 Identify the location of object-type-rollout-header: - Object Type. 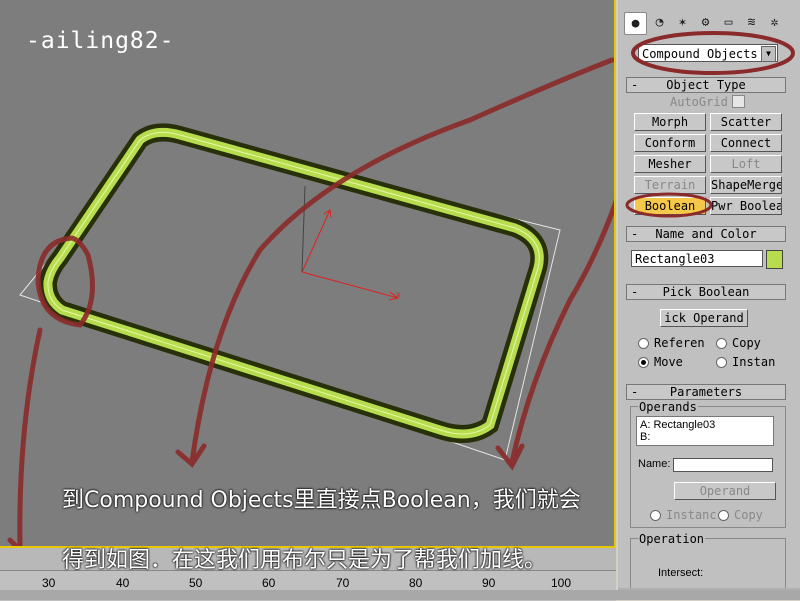
(706, 85).